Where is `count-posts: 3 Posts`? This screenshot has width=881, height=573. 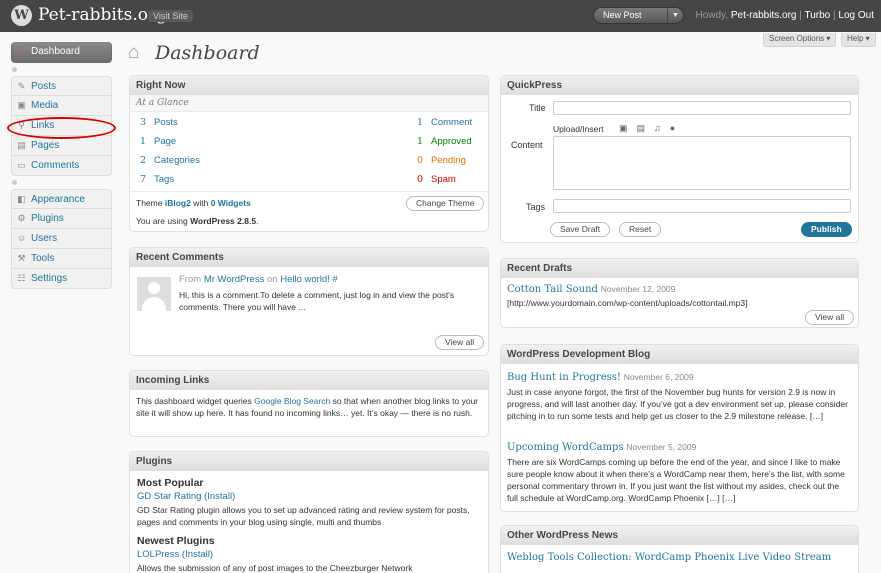 count-posts: 3 Posts is located at coordinates (159, 122).